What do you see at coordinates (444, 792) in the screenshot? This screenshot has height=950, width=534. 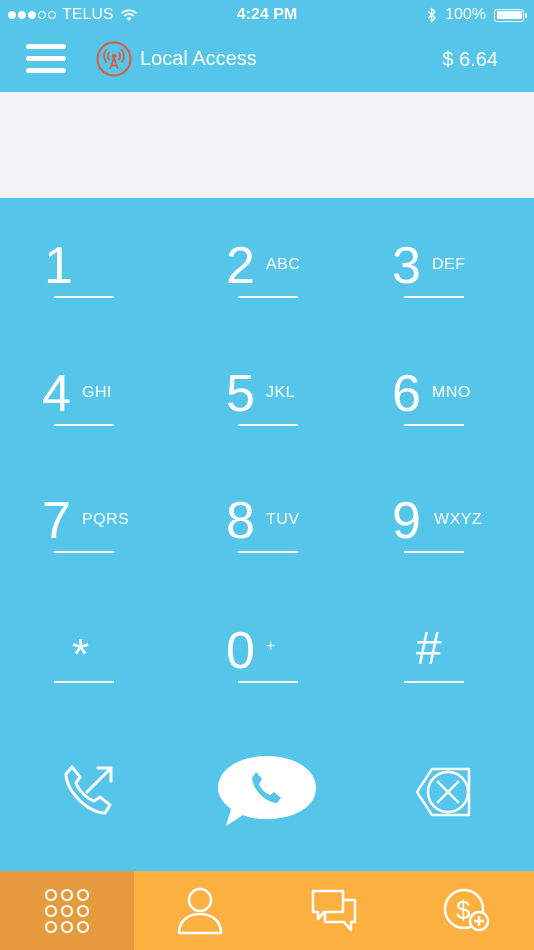 I see `backspace-icon` at bounding box center [444, 792].